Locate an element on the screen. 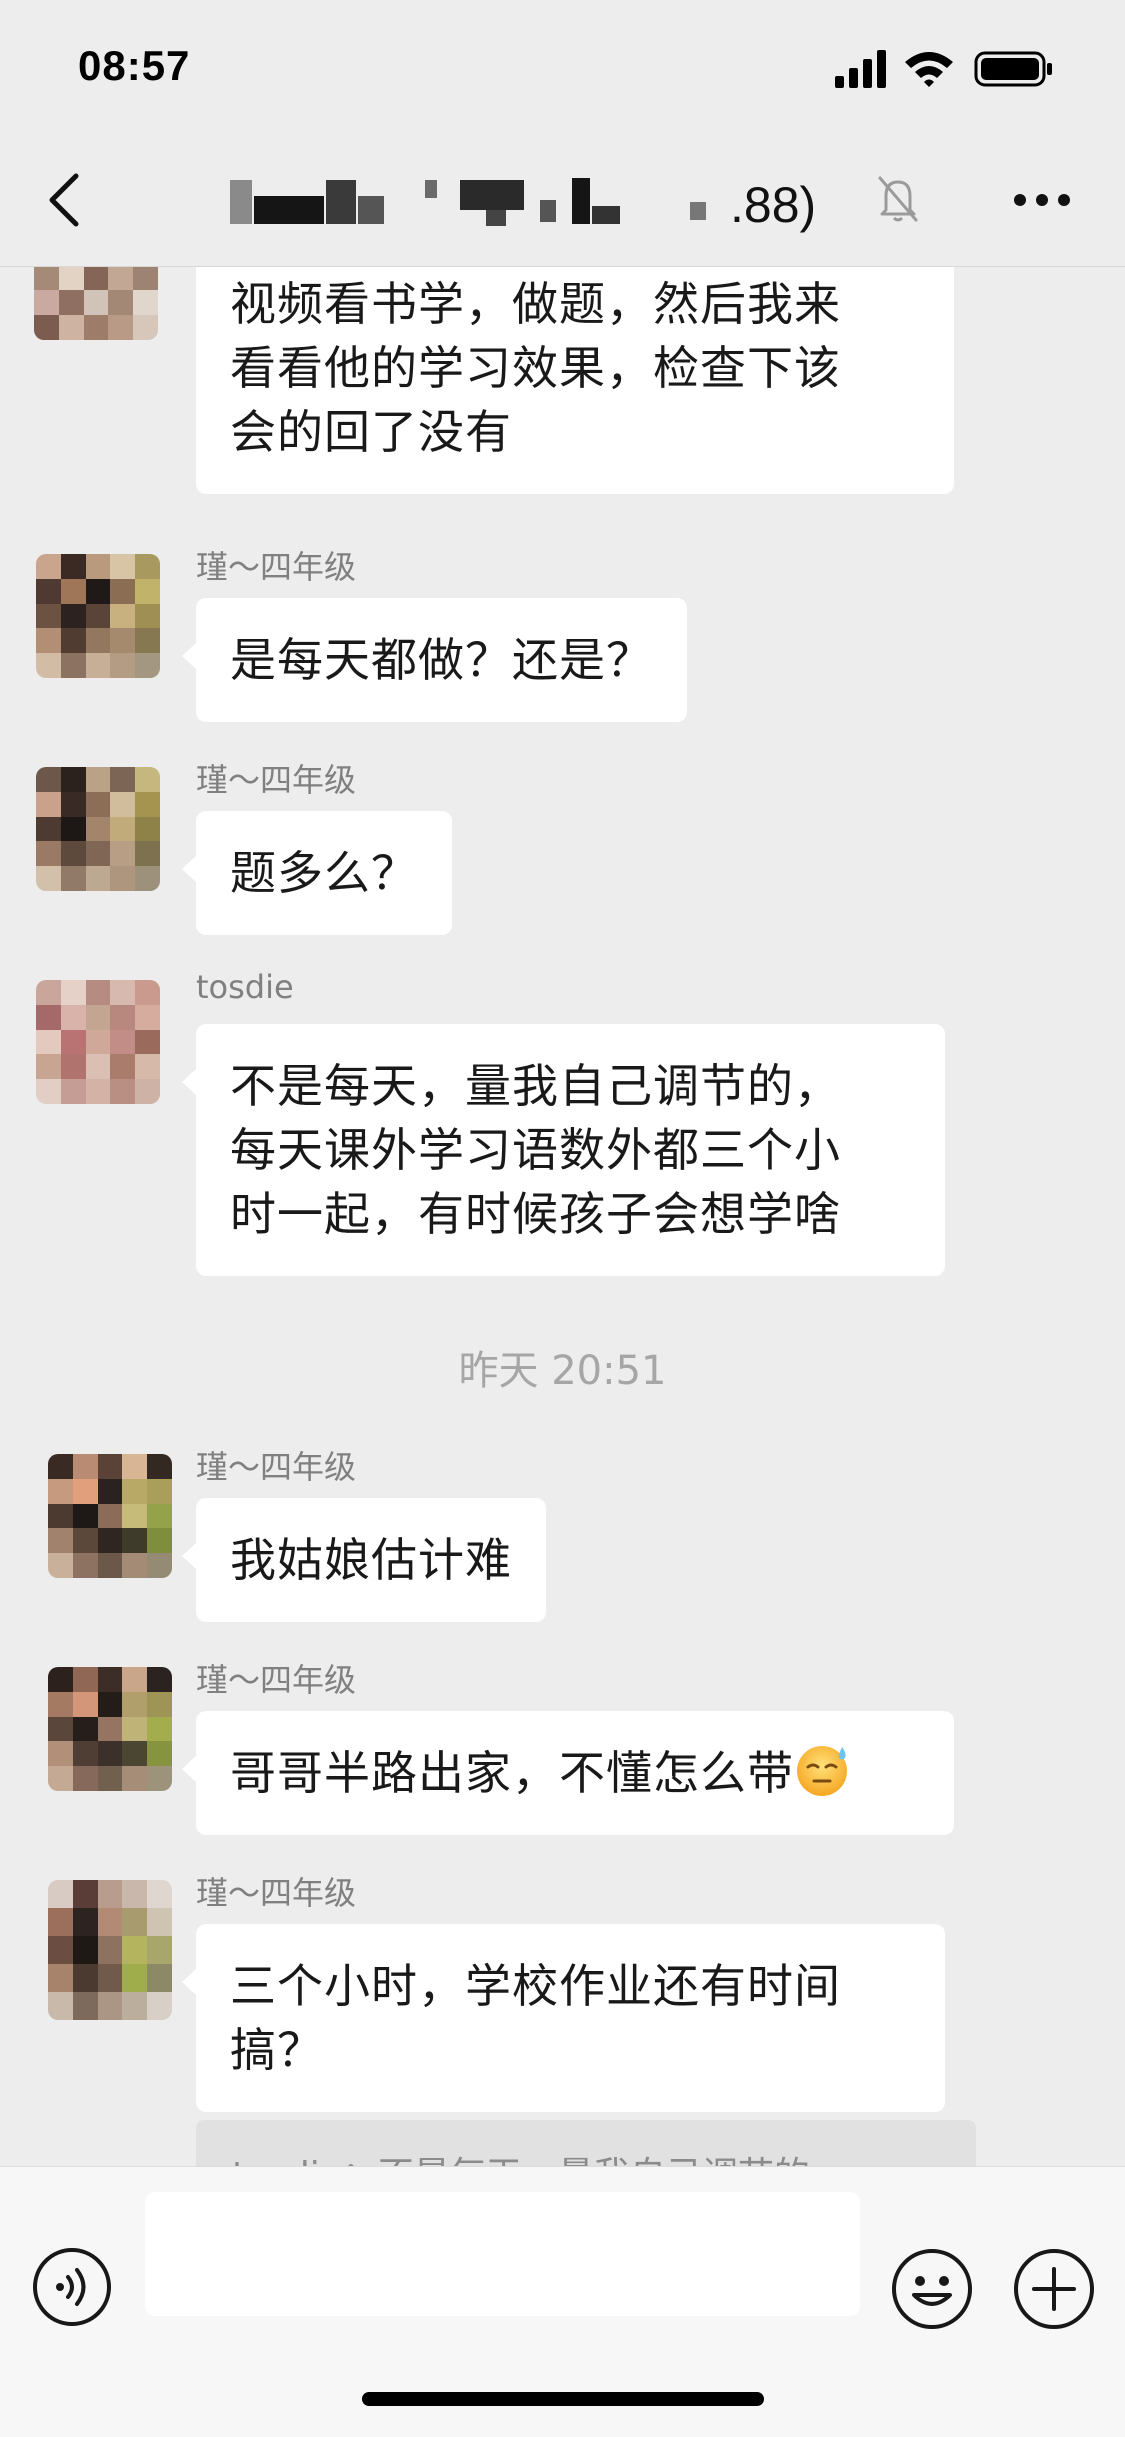 The width and height of the screenshot is (1125, 2437). message-text-line: 三个小时，学校作业还有时间 is located at coordinates (535, 1986).